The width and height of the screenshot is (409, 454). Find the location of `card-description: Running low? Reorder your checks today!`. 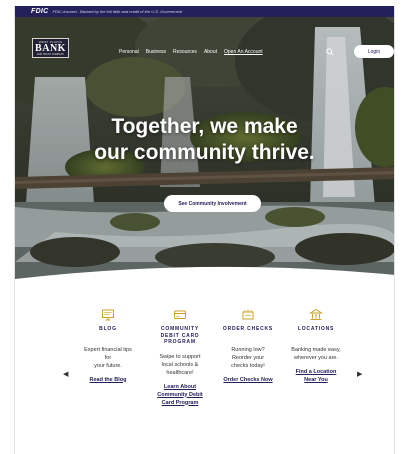

card-description: Running low? Reorder your checks today! is located at coordinates (248, 358).